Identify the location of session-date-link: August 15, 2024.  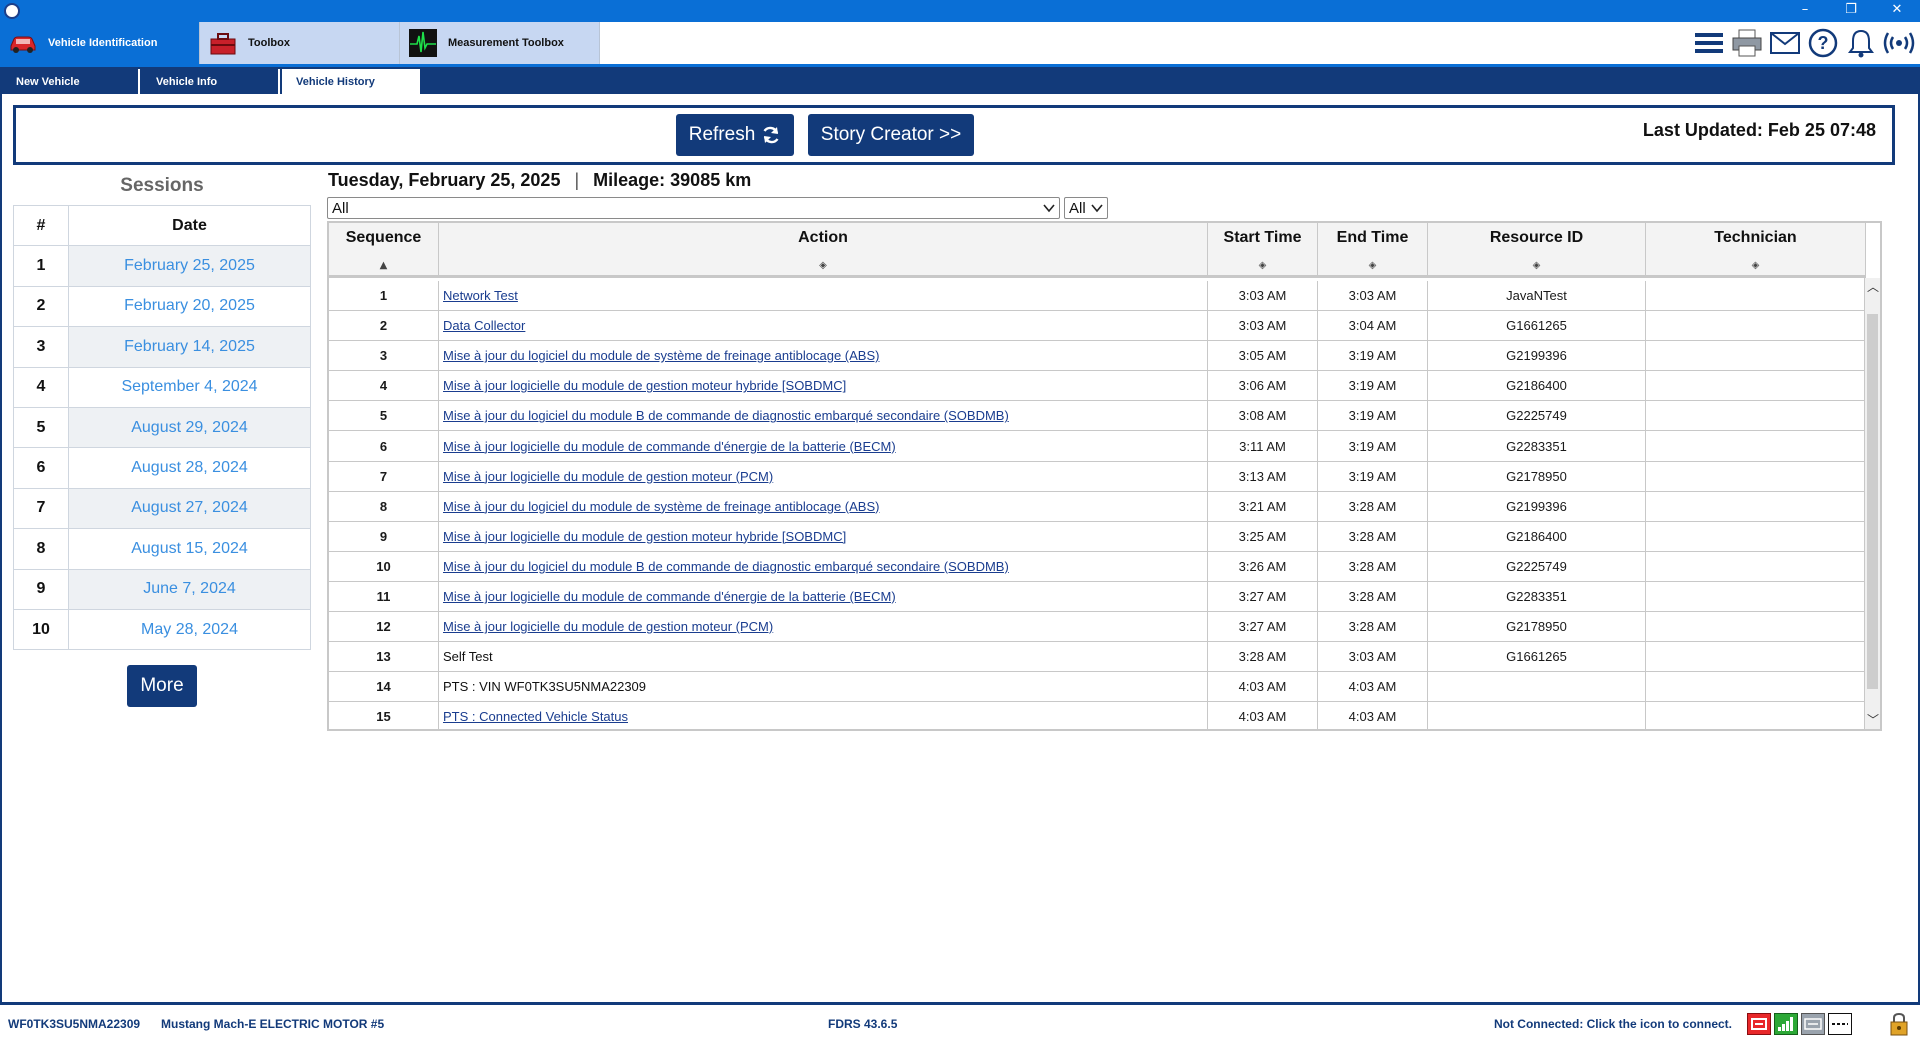
(189, 549).